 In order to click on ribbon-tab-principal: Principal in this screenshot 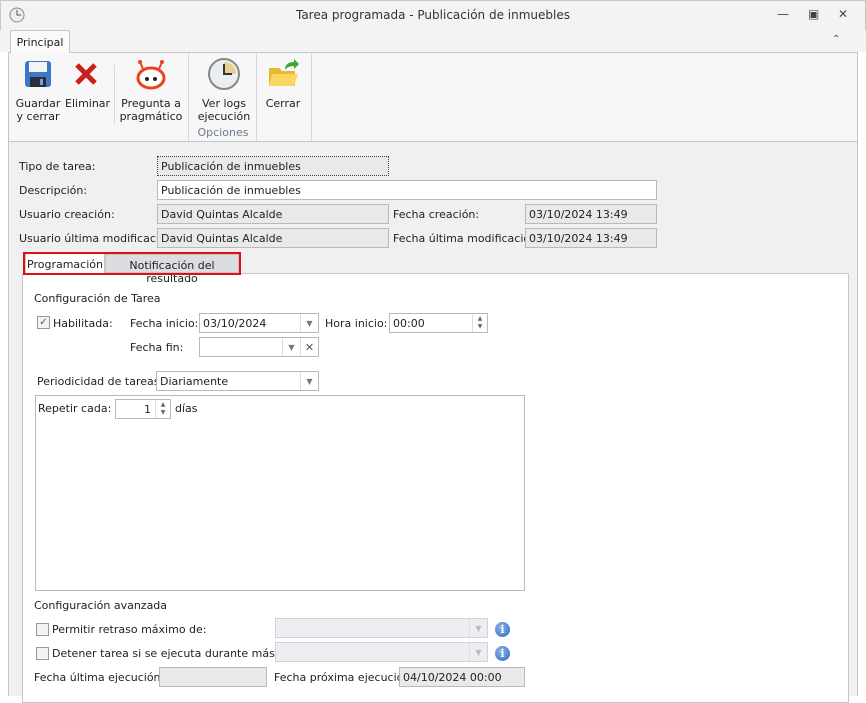, I will do `click(40, 41)`.